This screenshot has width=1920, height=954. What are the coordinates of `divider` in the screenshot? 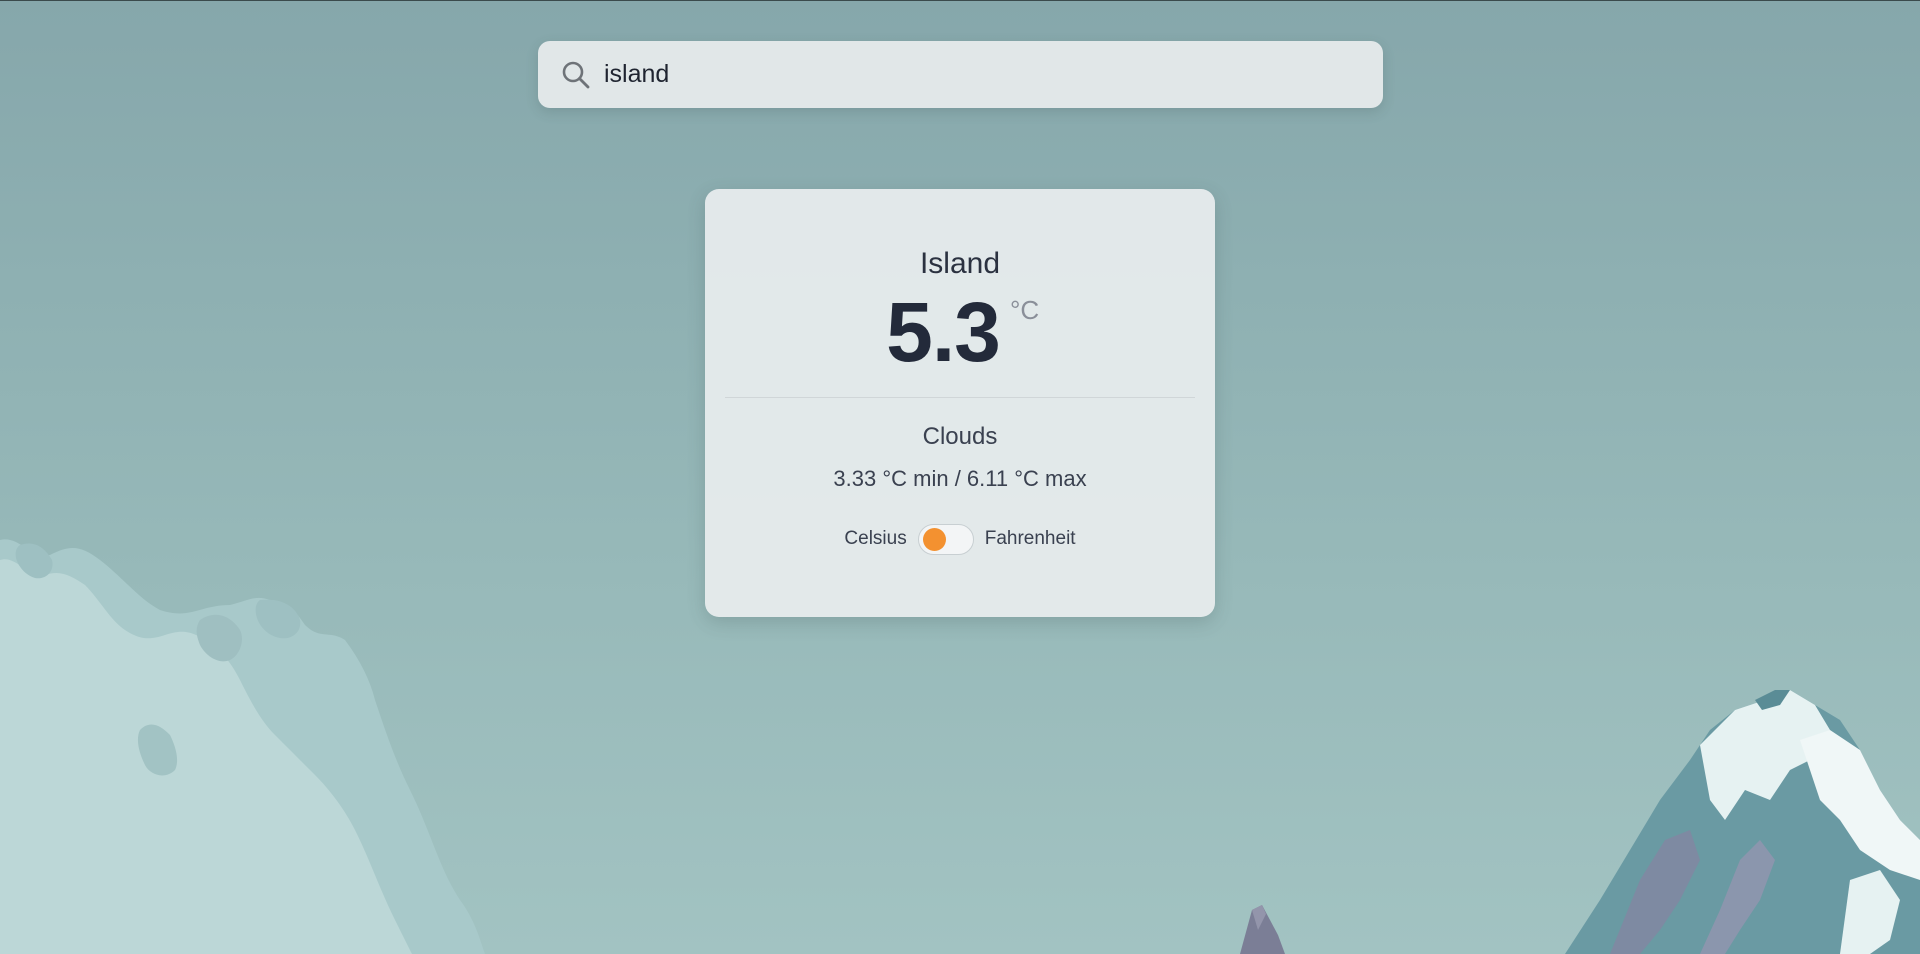 It's located at (960, 397).